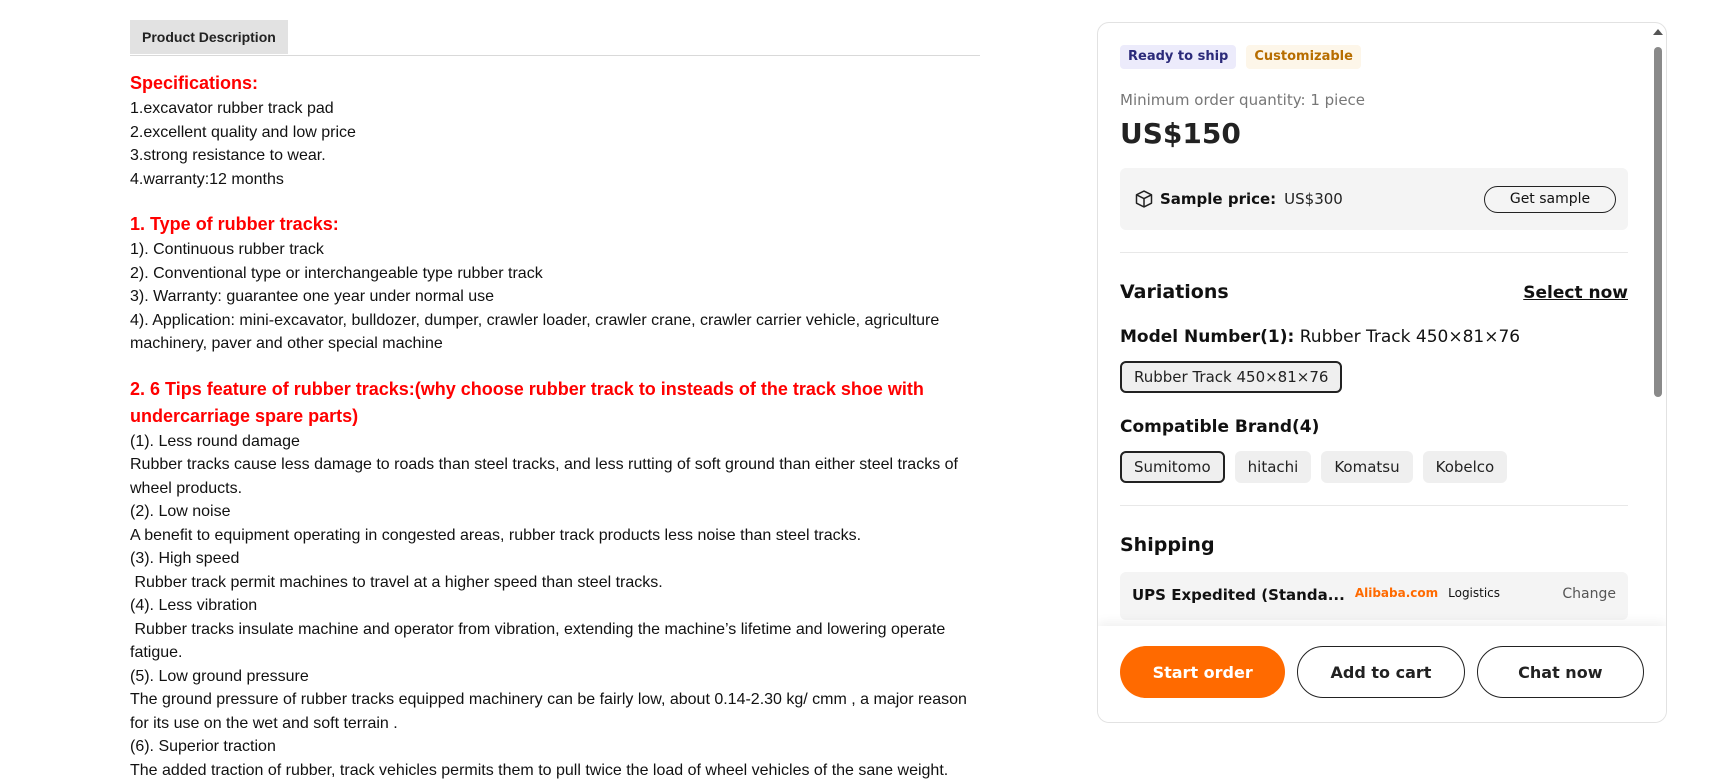 The image size is (1735, 783). What do you see at coordinates (1218, 199) in the screenshot?
I see `sample-price-label: Sample price:` at bounding box center [1218, 199].